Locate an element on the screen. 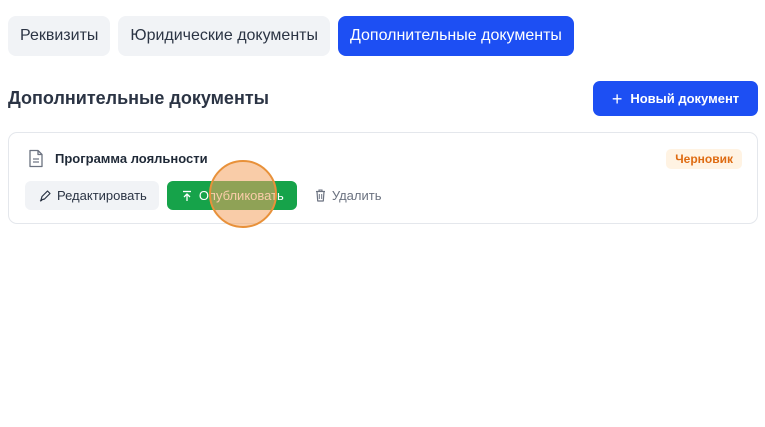  tab-legal-documents: Юридические документы is located at coordinates (224, 36).